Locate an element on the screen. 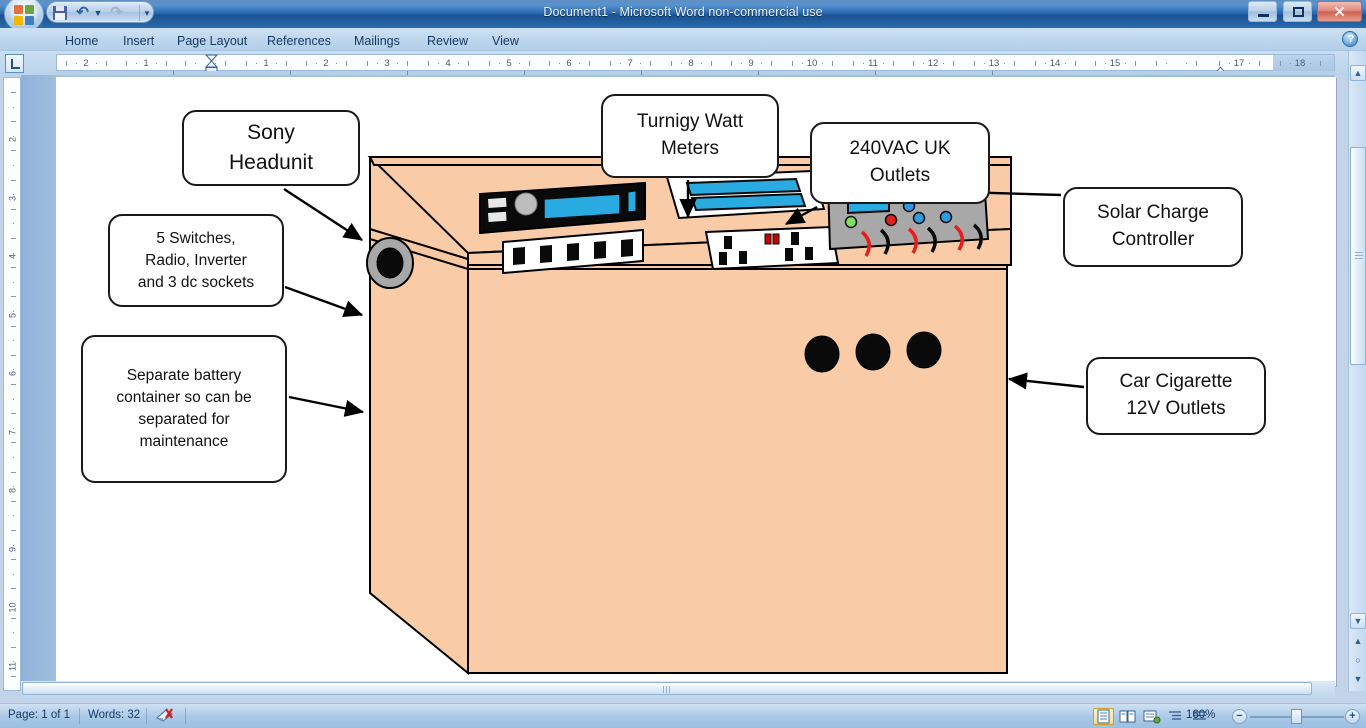 This screenshot has height=728, width=1366. zoom-in-button: + is located at coordinates (1352, 716).